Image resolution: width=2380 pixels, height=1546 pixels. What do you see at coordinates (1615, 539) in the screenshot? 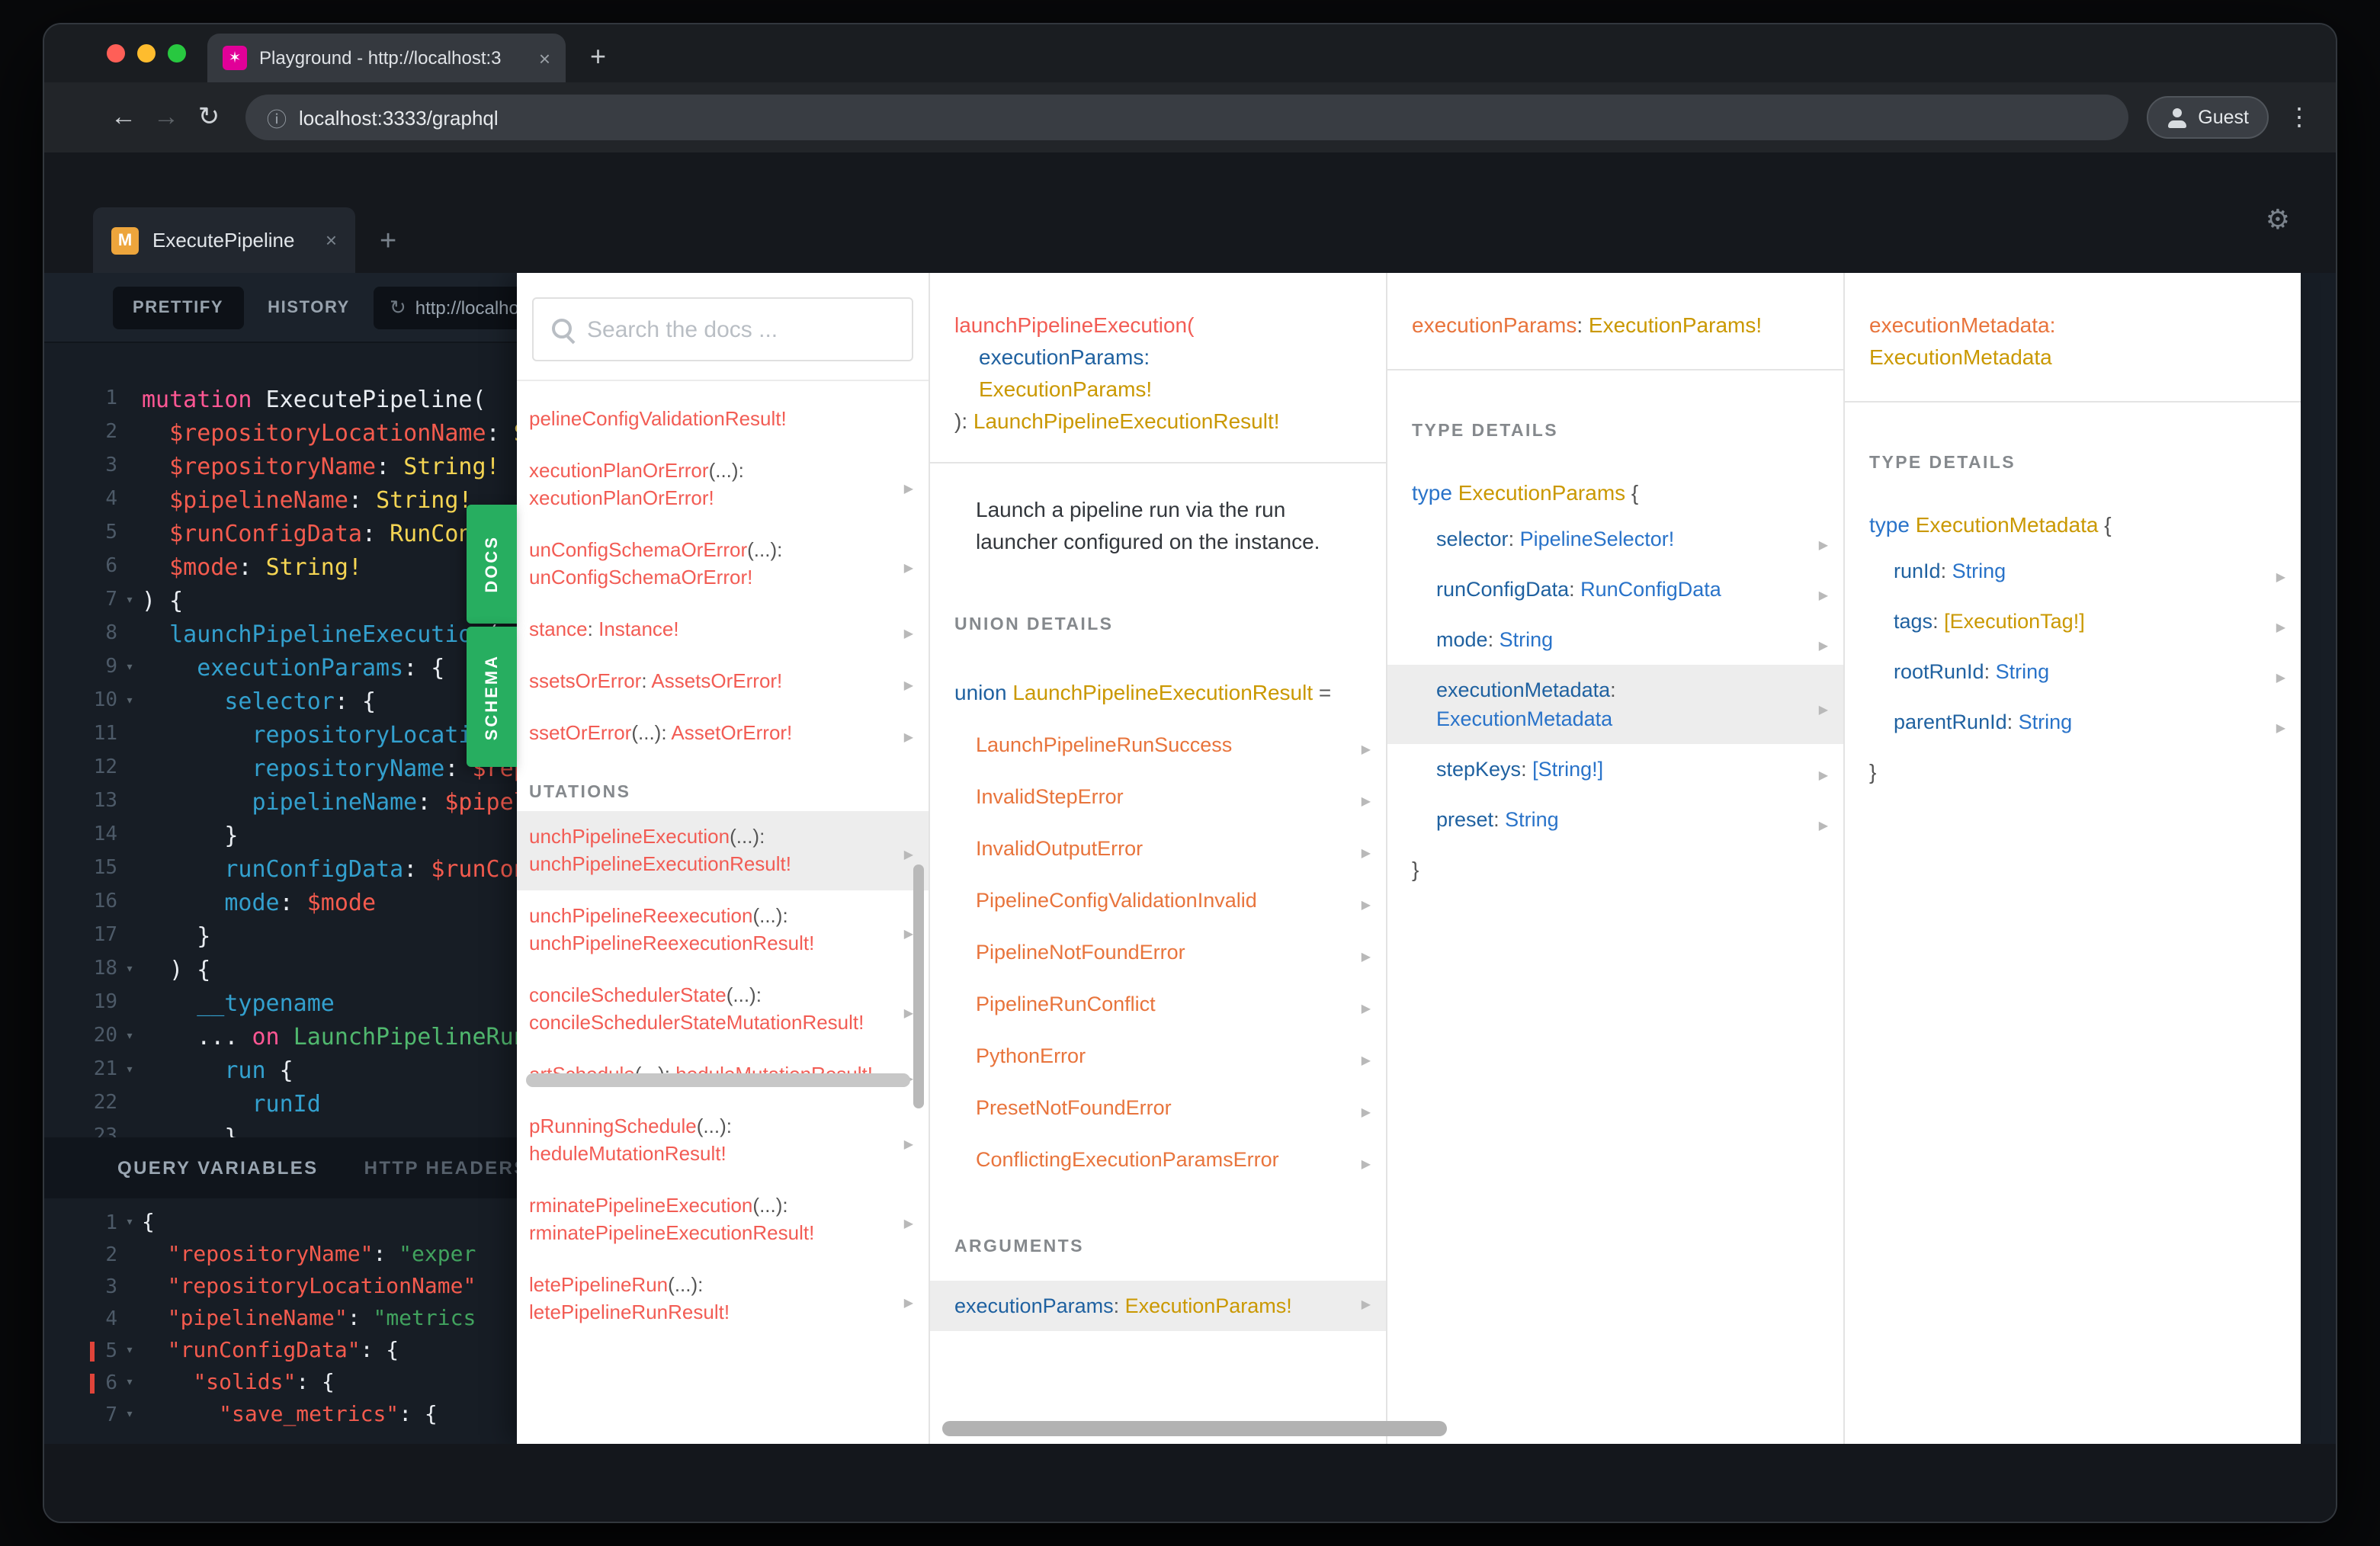
I see `type-field-item: selector: PipelineSelector! ▶` at bounding box center [1615, 539].